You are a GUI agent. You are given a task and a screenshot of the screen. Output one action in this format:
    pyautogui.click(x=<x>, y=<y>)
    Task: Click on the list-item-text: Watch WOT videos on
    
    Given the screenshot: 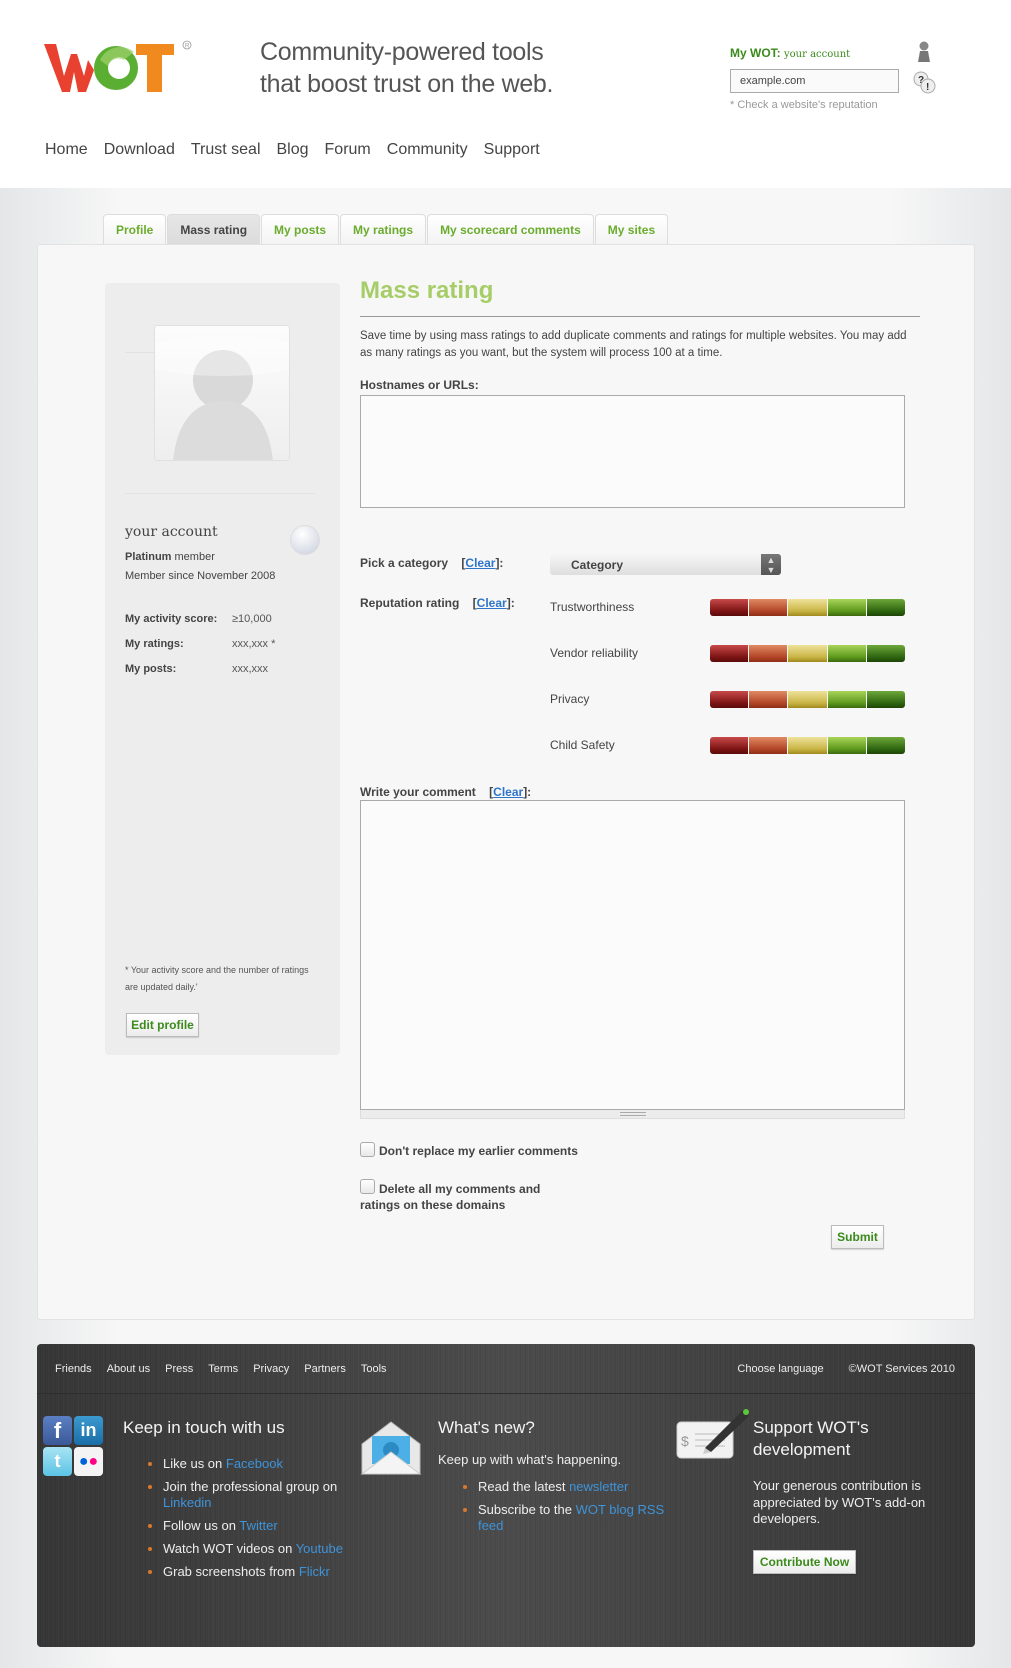 What is the action you would take?
    pyautogui.click(x=229, y=1548)
    